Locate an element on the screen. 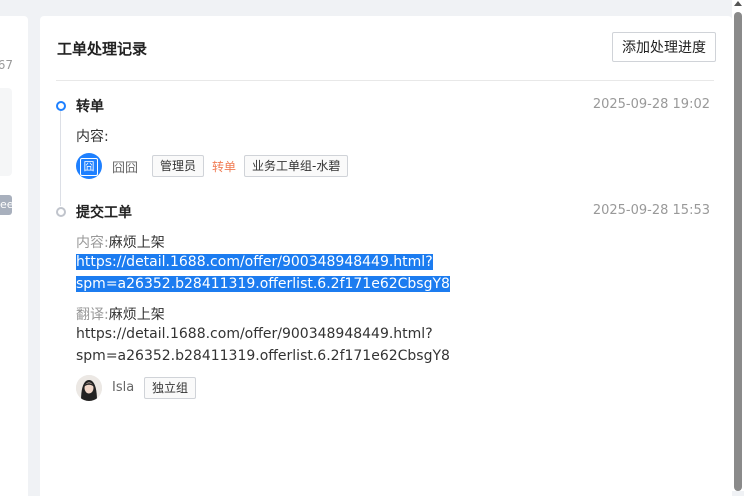 The image size is (744, 496). add-progress-button: 添加处理进度 is located at coordinates (664, 47).